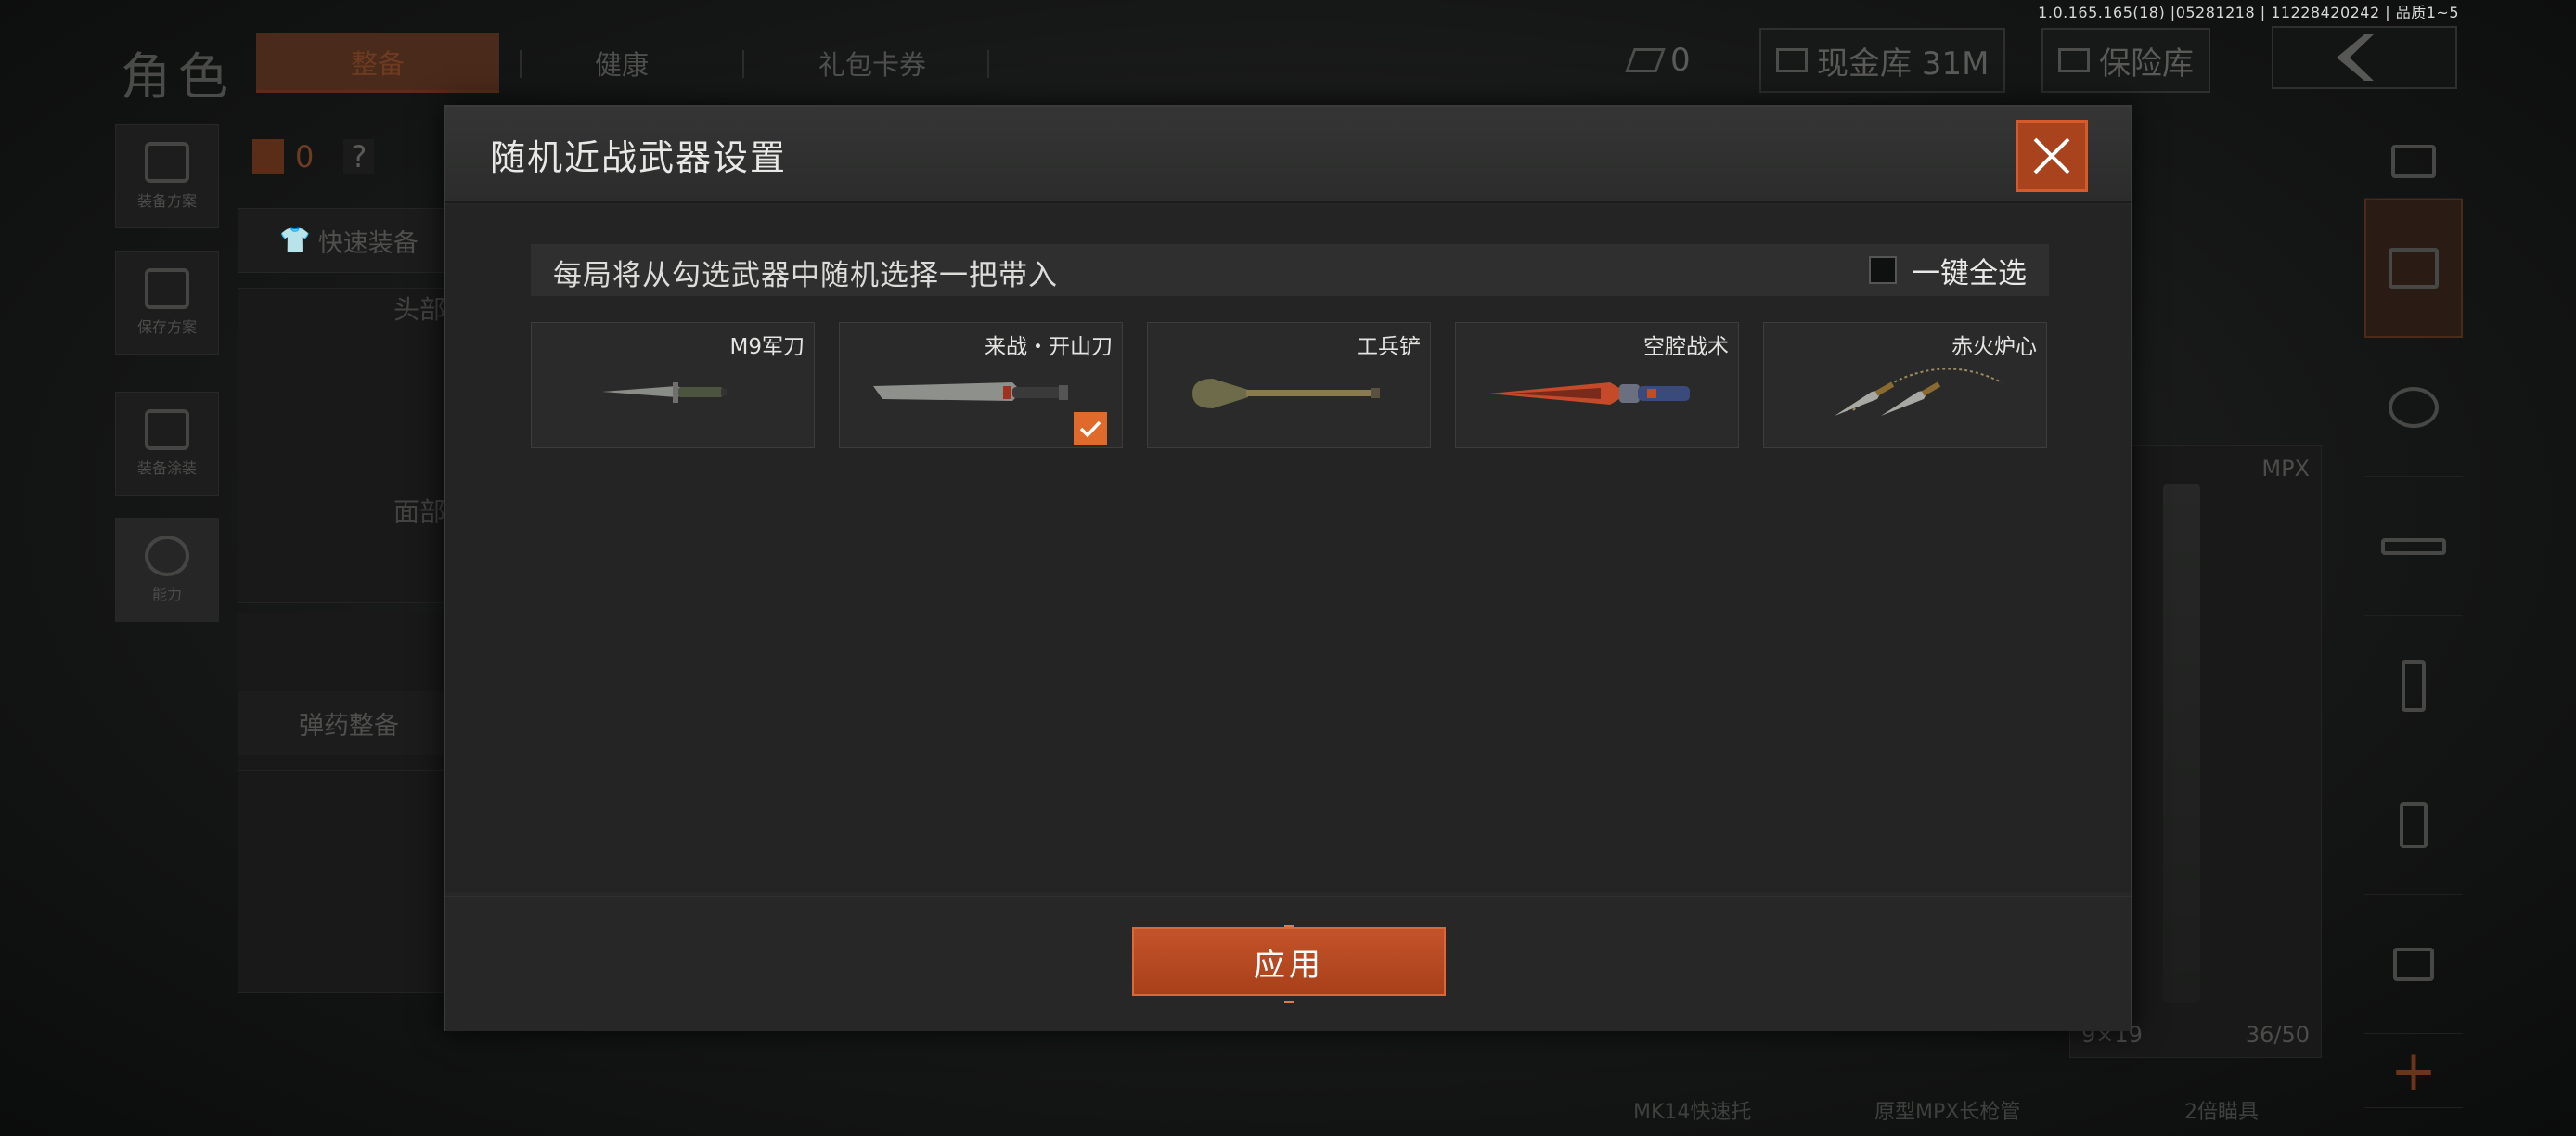 The height and width of the screenshot is (1136, 2576). Describe the element at coordinates (178, 76) in the screenshot. I see `page-title: 角色` at that location.